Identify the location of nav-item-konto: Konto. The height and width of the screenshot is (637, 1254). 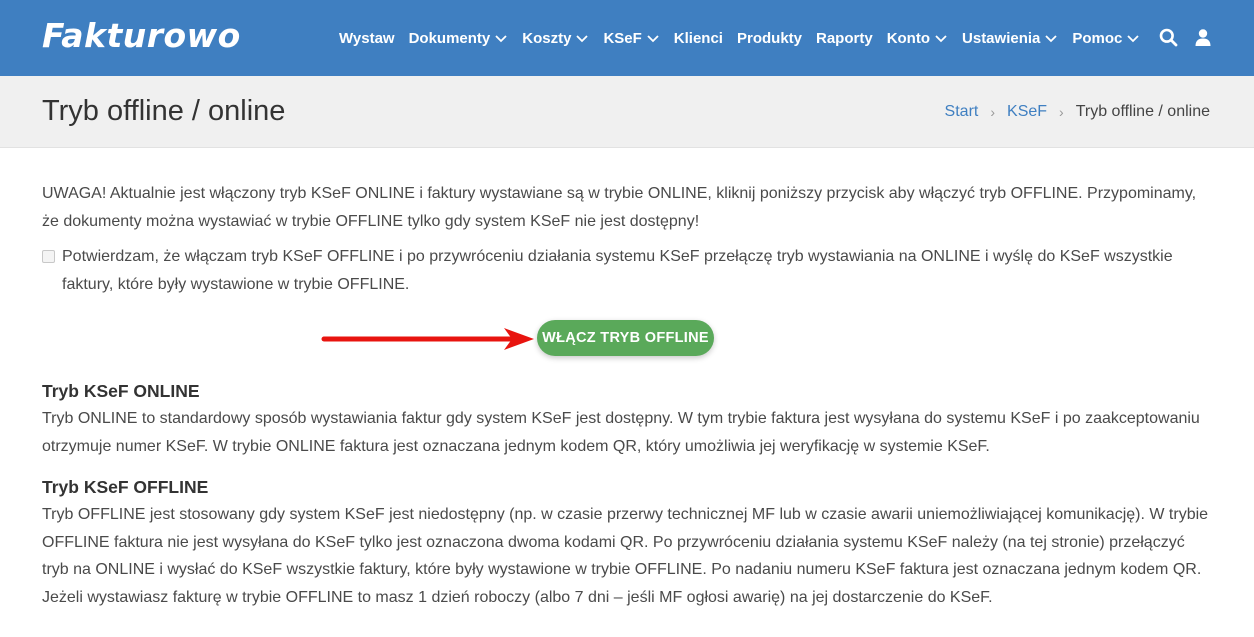
(917, 38).